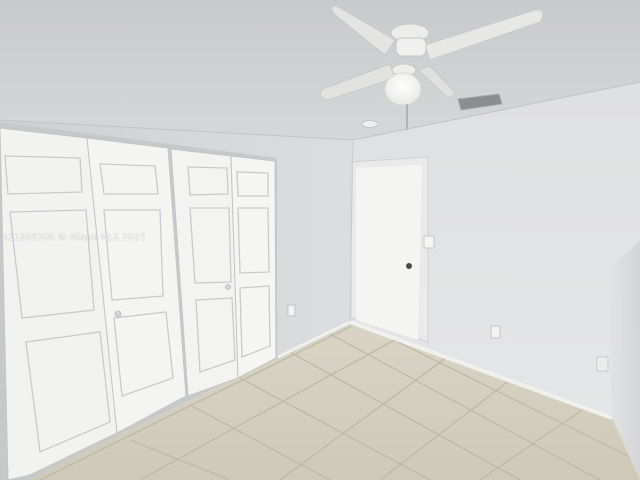 This screenshot has width=640, height=480. Describe the element at coordinates (389, 252) in the screenshot. I see `interior-door` at that location.